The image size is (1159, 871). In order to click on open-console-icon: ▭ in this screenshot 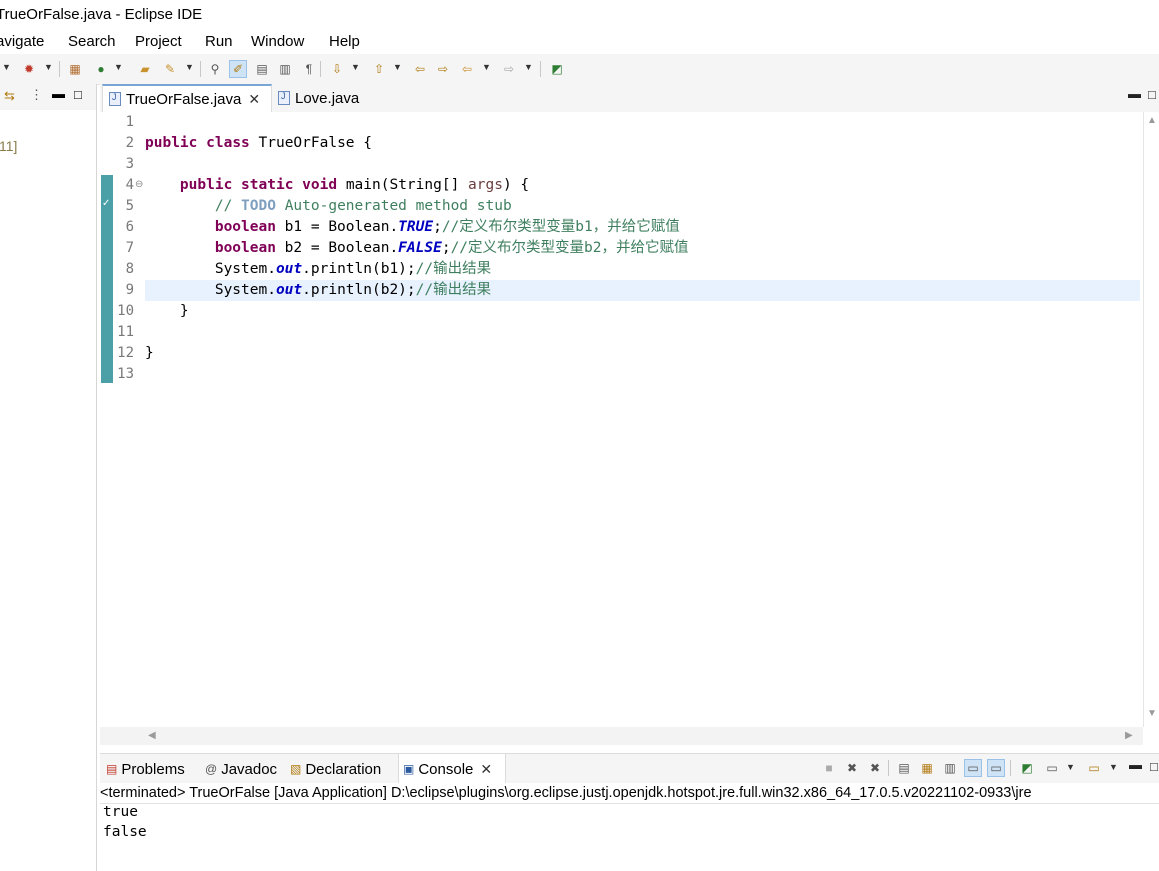, I will do `click(1094, 768)`.